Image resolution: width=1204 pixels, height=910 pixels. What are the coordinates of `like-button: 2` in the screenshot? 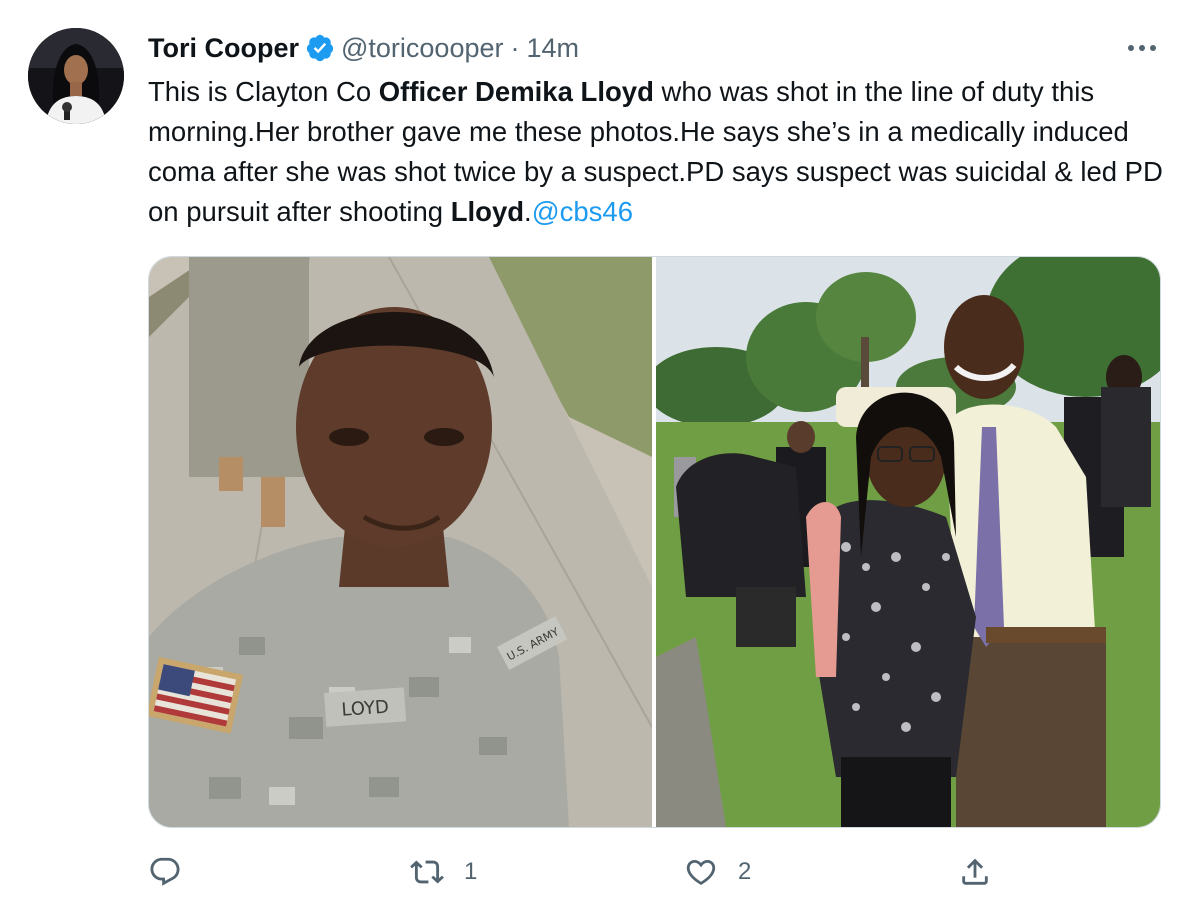 It's located at (717, 872).